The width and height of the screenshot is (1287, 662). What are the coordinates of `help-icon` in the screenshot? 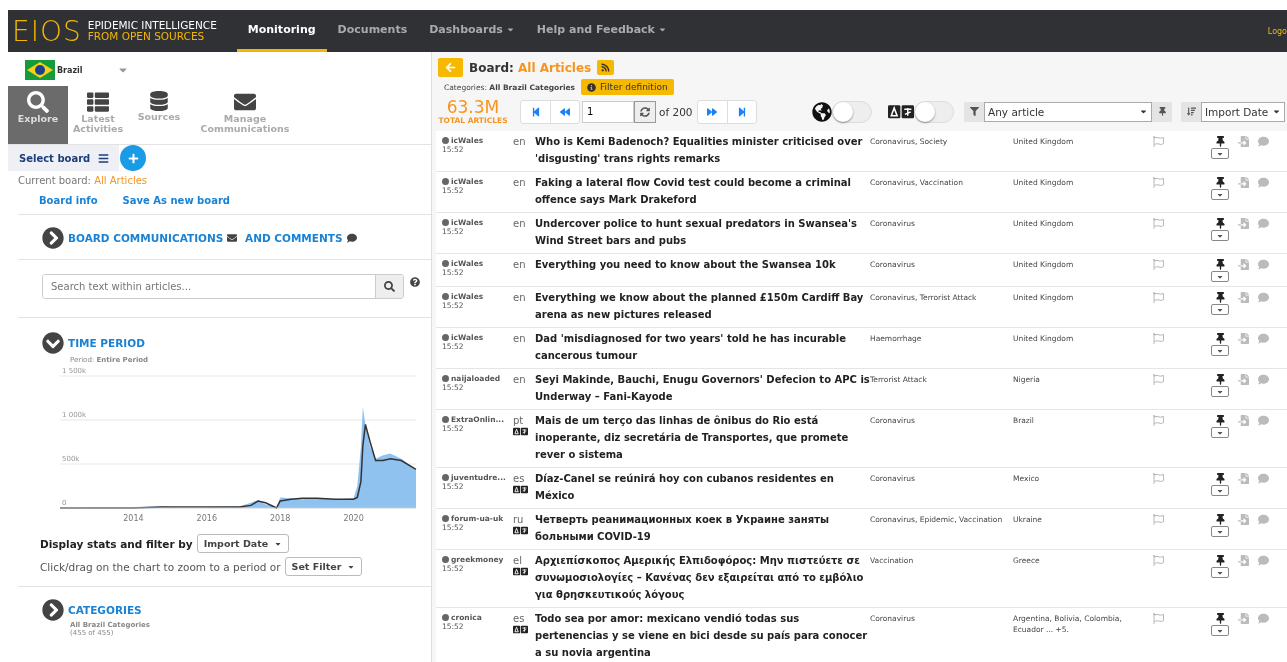 It's located at (415, 282).